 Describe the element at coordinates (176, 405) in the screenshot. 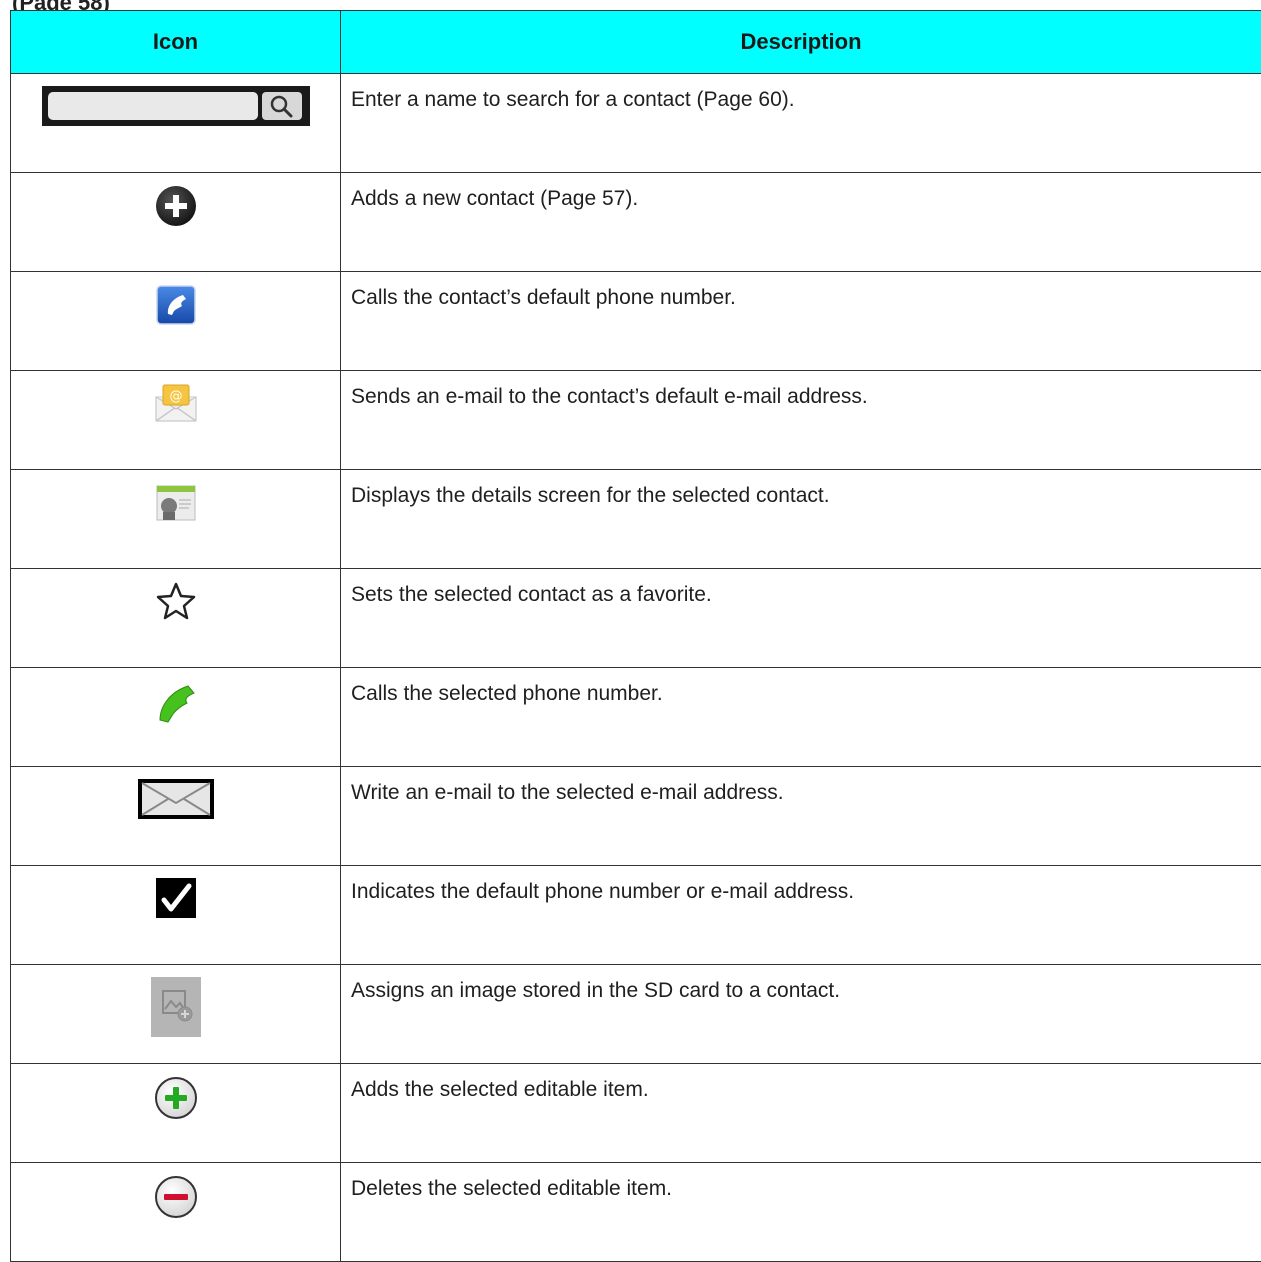

I see `email-envelope-yellow-icon: @` at that location.